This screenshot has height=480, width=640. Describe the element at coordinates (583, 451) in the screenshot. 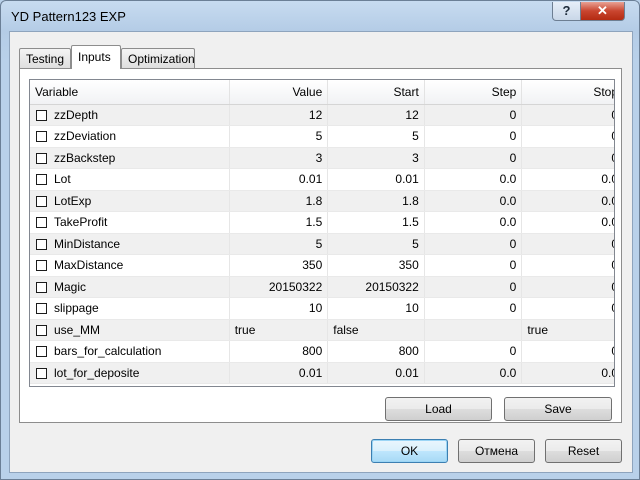

I see `reset-button: Reset` at that location.